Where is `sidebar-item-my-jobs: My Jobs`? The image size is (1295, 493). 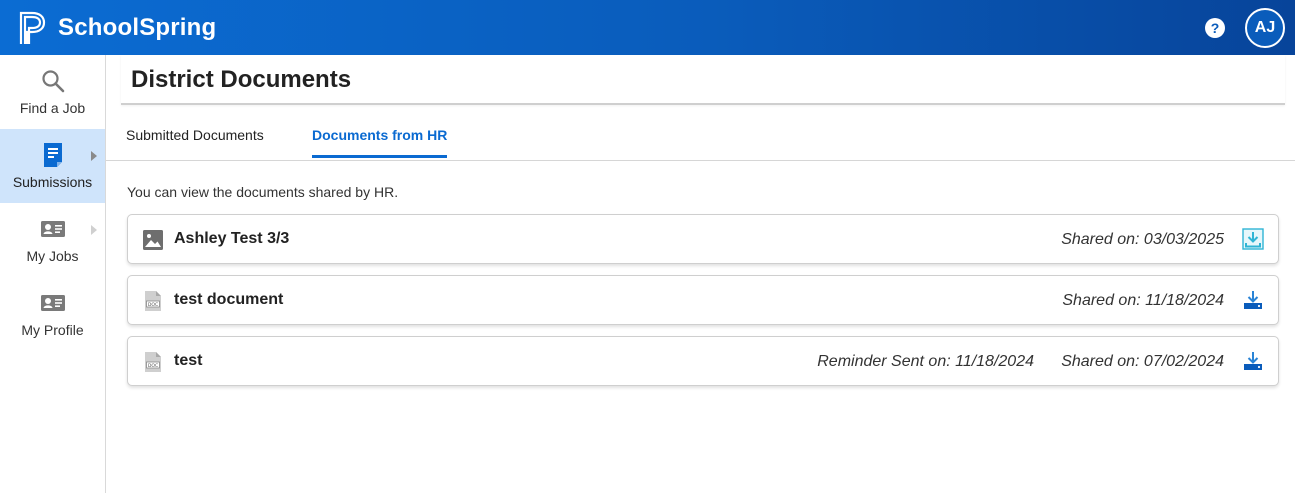
sidebar-item-my-jobs: My Jobs is located at coordinates (52, 240).